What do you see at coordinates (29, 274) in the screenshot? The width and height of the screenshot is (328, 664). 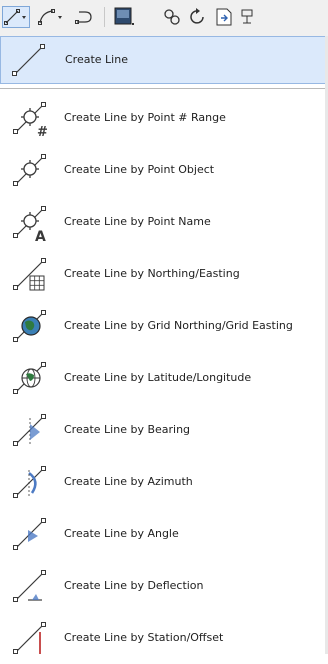 I see `northing-easting-icon` at bounding box center [29, 274].